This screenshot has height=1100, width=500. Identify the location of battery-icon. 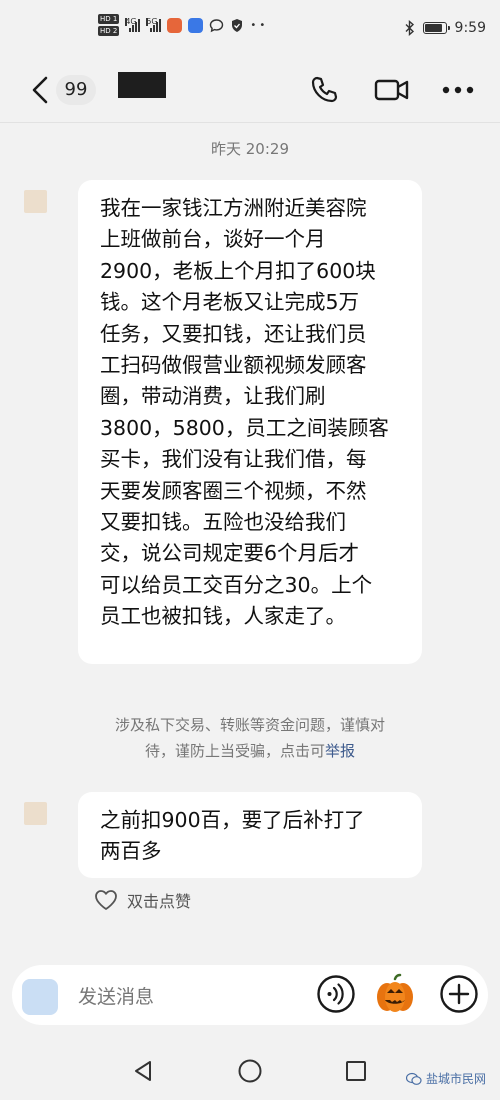
(436, 28).